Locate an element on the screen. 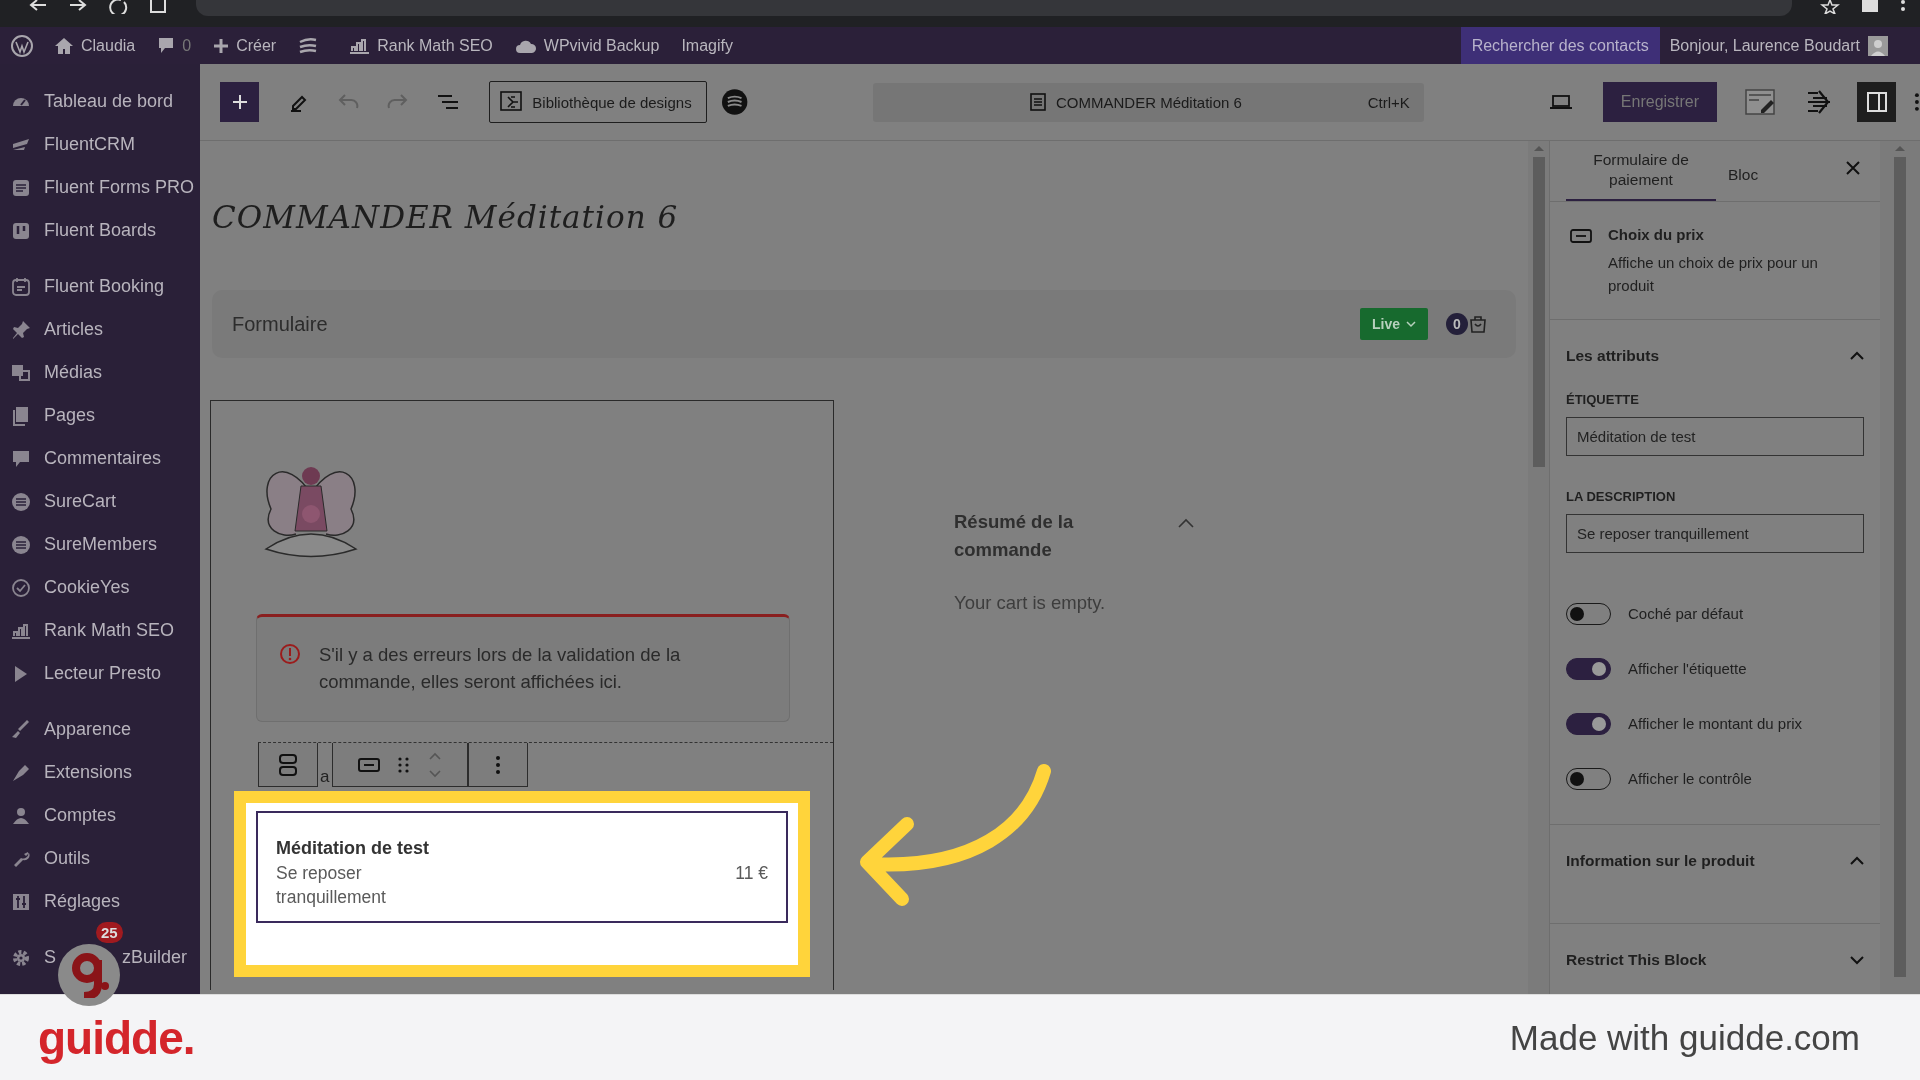  menu-item: FluentCRM is located at coordinates (90, 144).